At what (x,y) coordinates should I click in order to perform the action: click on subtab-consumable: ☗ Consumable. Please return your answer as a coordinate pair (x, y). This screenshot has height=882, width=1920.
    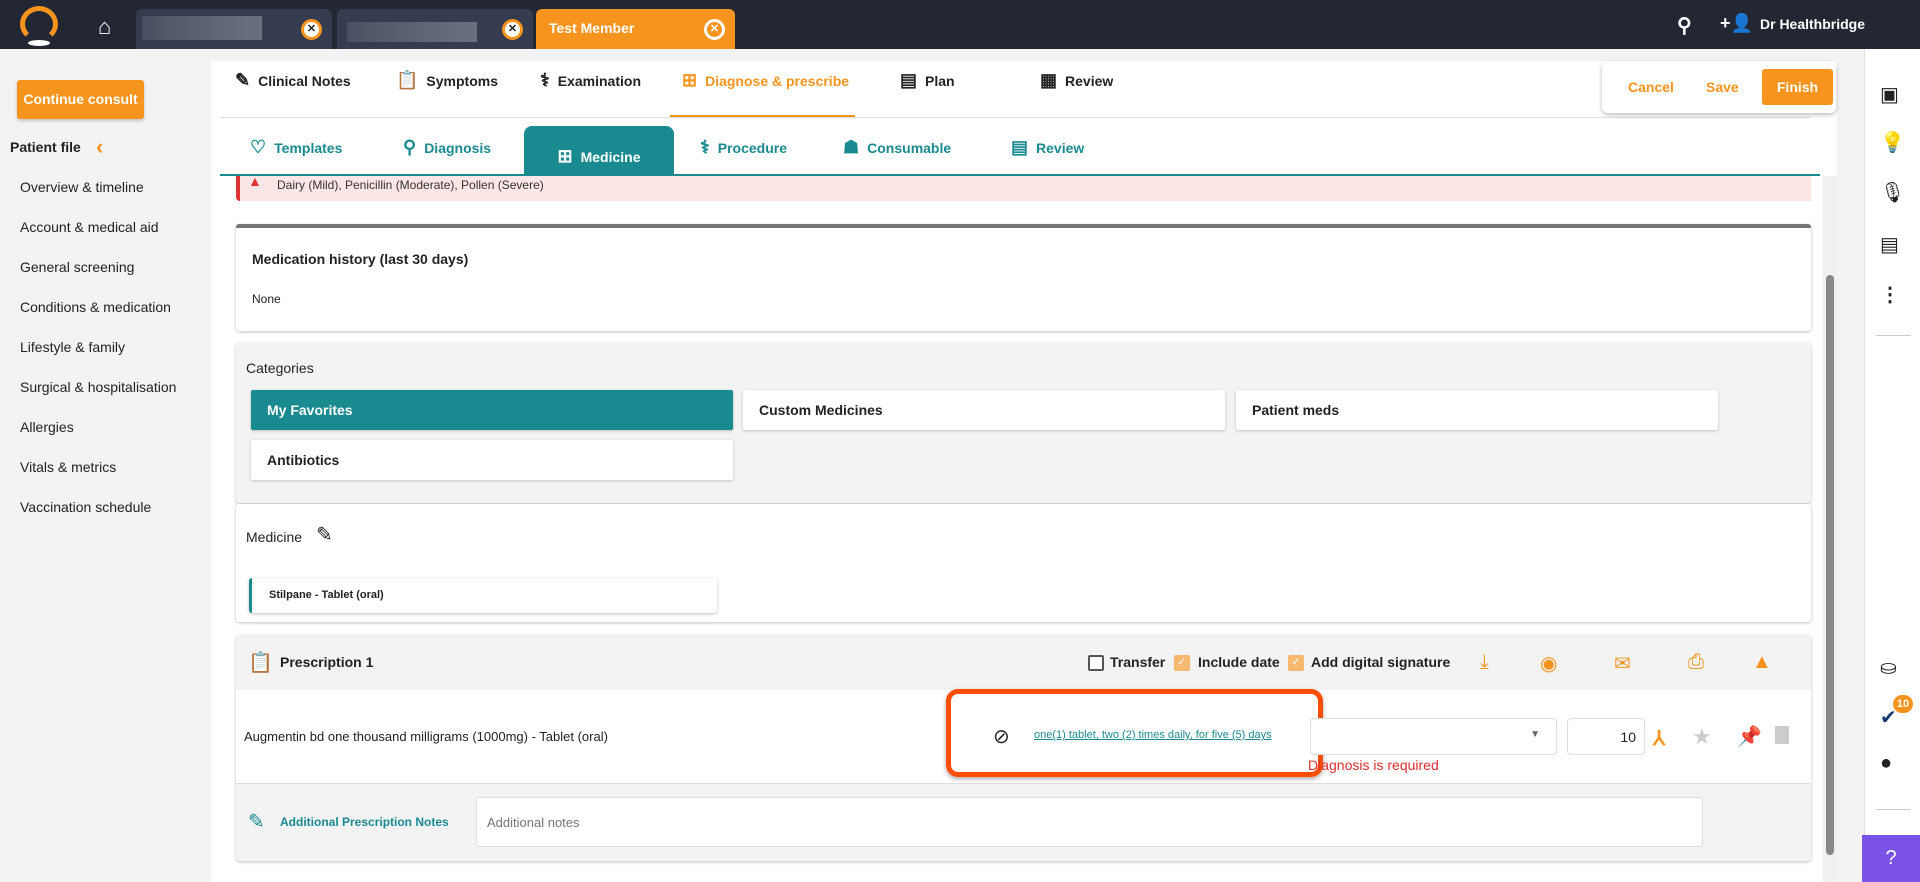
    Looking at the image, I should click on (897, 147).